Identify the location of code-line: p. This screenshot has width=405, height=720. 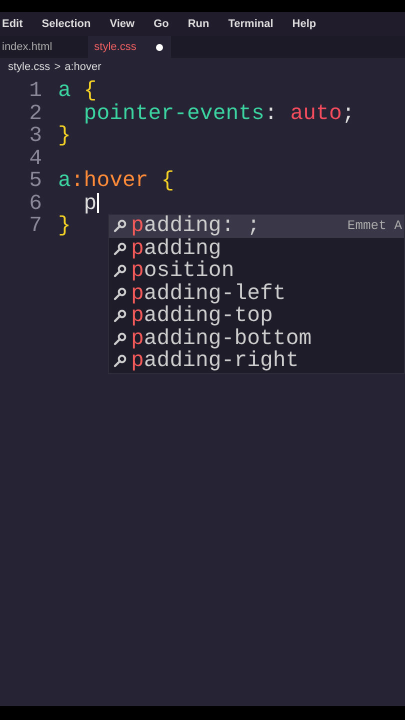
(90, 203).